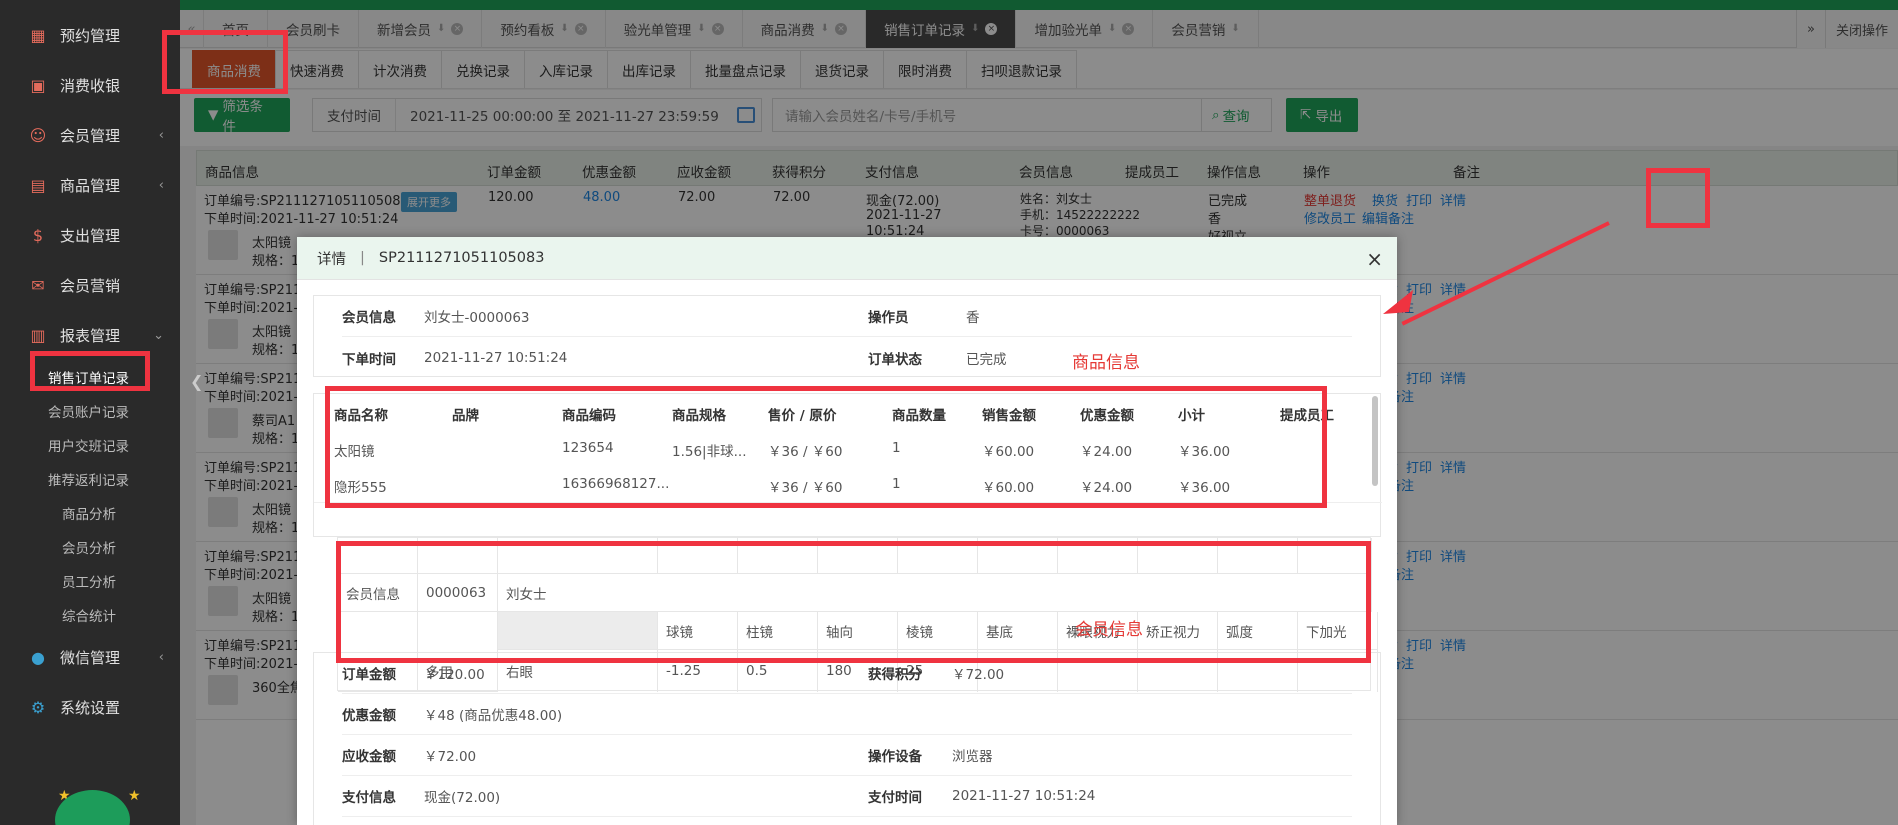  I want to click on goods-info-annotation: 商品信息, so click(1106, 363).